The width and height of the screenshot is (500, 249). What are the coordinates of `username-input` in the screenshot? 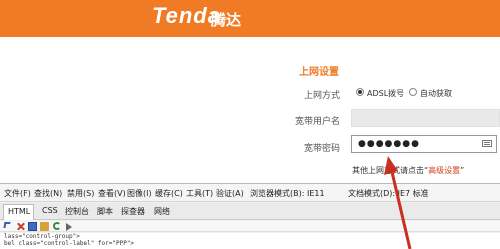 It's located at (425, 118).